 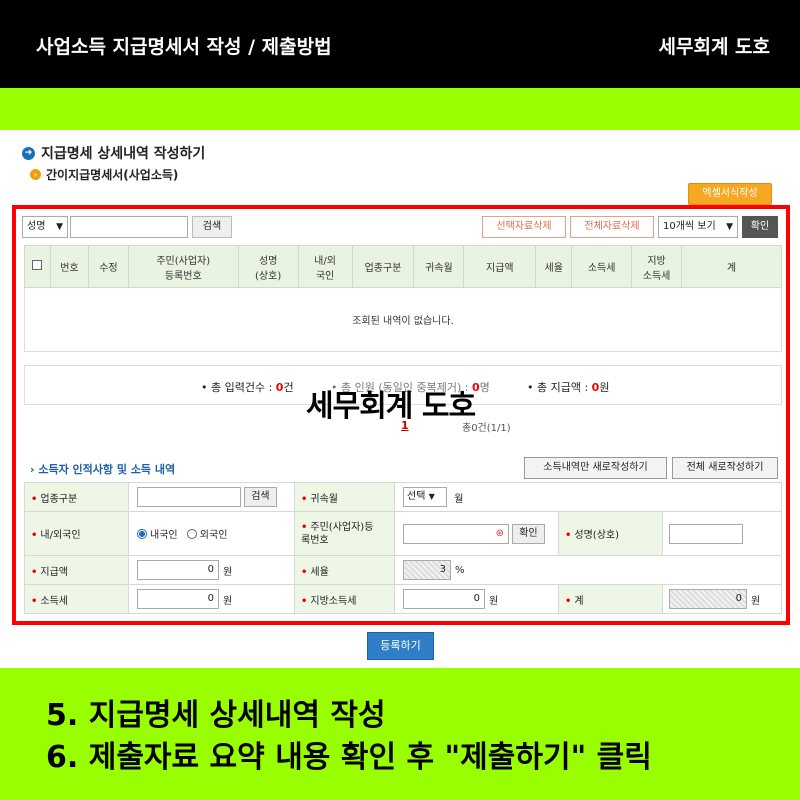 I want to click on page-link-current: 1, so click(x=405, y=425).